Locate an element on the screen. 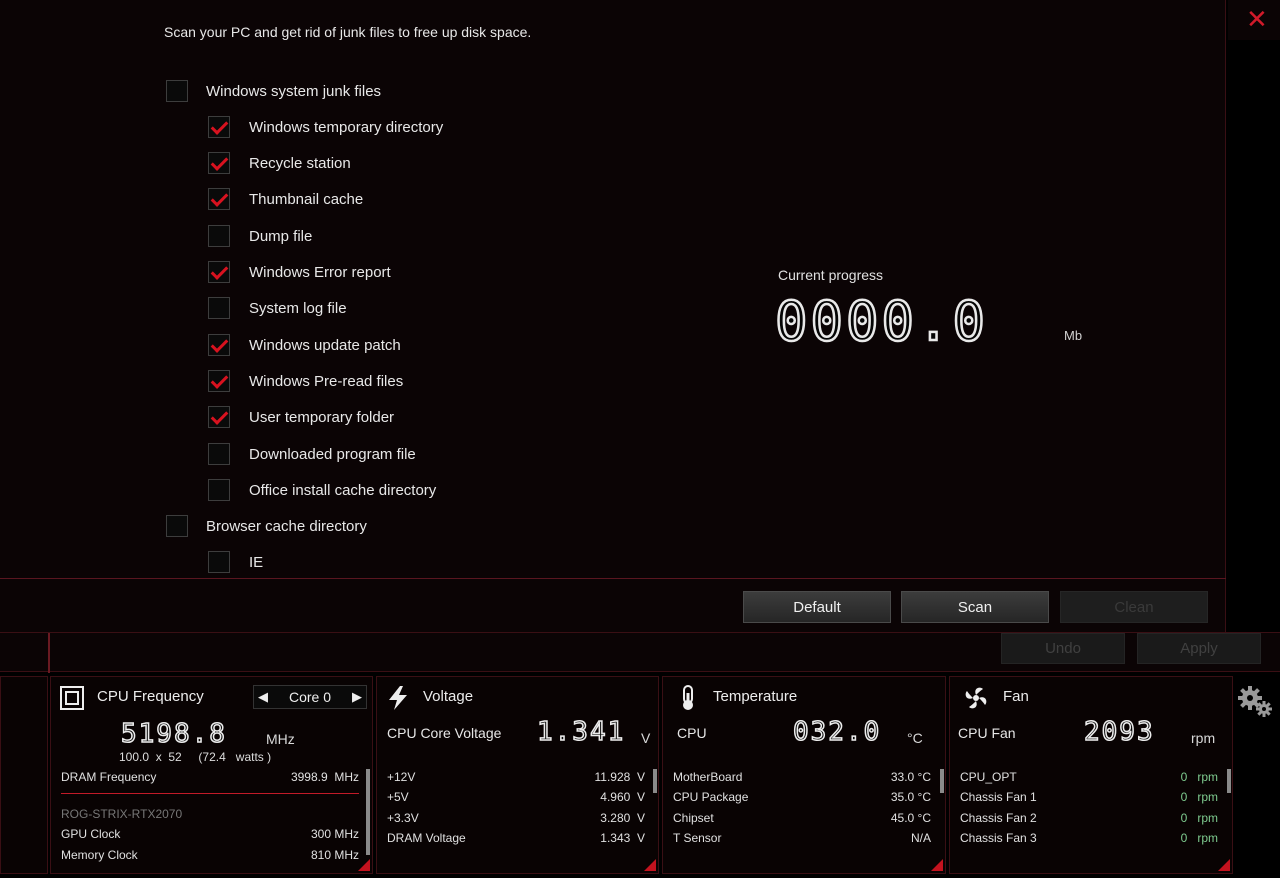 The height and width of the screenshot is (878, 1280). checklist-item: Recycle station is located at coordinates (279, 163).